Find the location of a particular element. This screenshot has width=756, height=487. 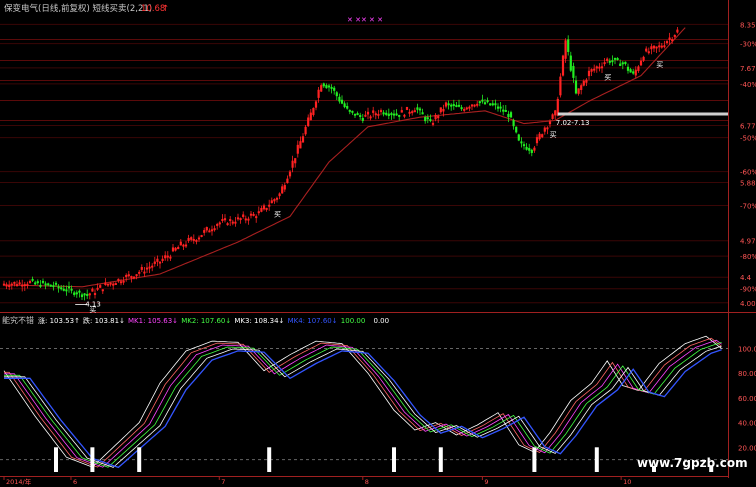

indicator-axis-label: 40.00 is located at coordinates (747, 424).